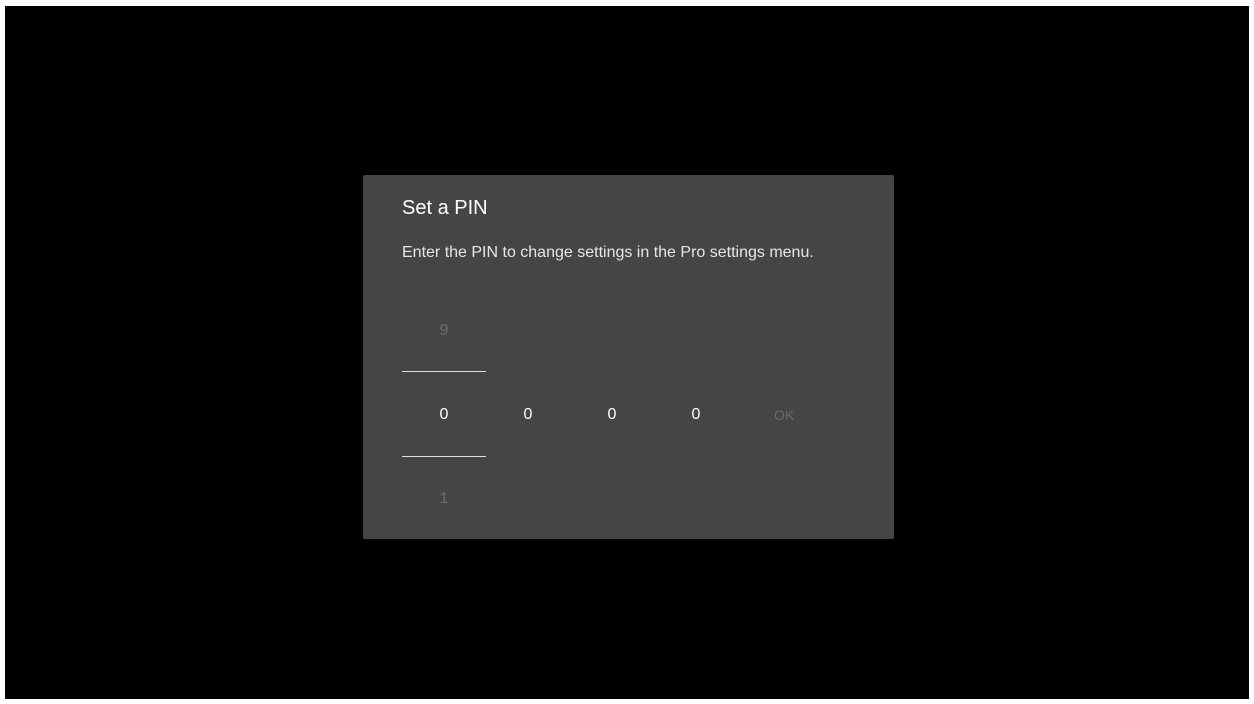 Image resolution: width=1254 pixels, height=704 pixels. Describe the element at coordinates (444, 456) in the screenshot. I see `selection-line-bottom` at that location.